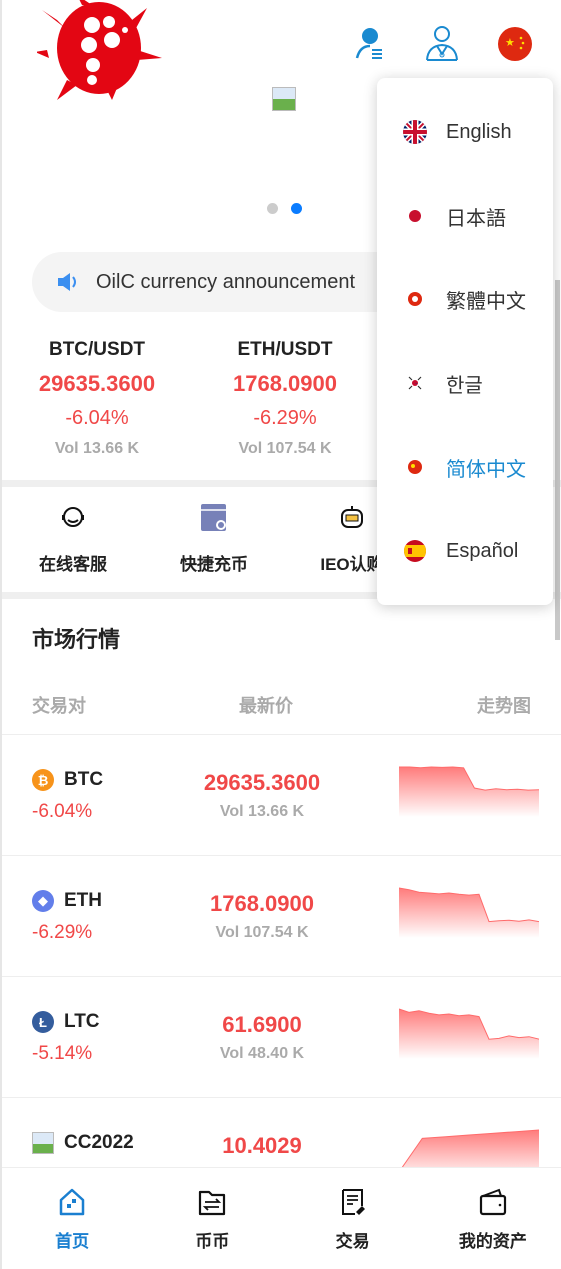 The height and width of the screenshot is (1269, 561). Describe the element at coordinates (492, 1241) in the screenshot. I see `nav-label: 我的资产` at that location.